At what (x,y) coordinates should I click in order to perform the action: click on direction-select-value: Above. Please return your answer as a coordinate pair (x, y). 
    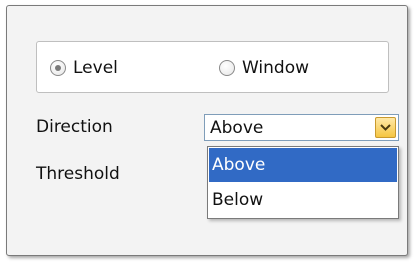
    Looking at the image, I should click on (237, 128).